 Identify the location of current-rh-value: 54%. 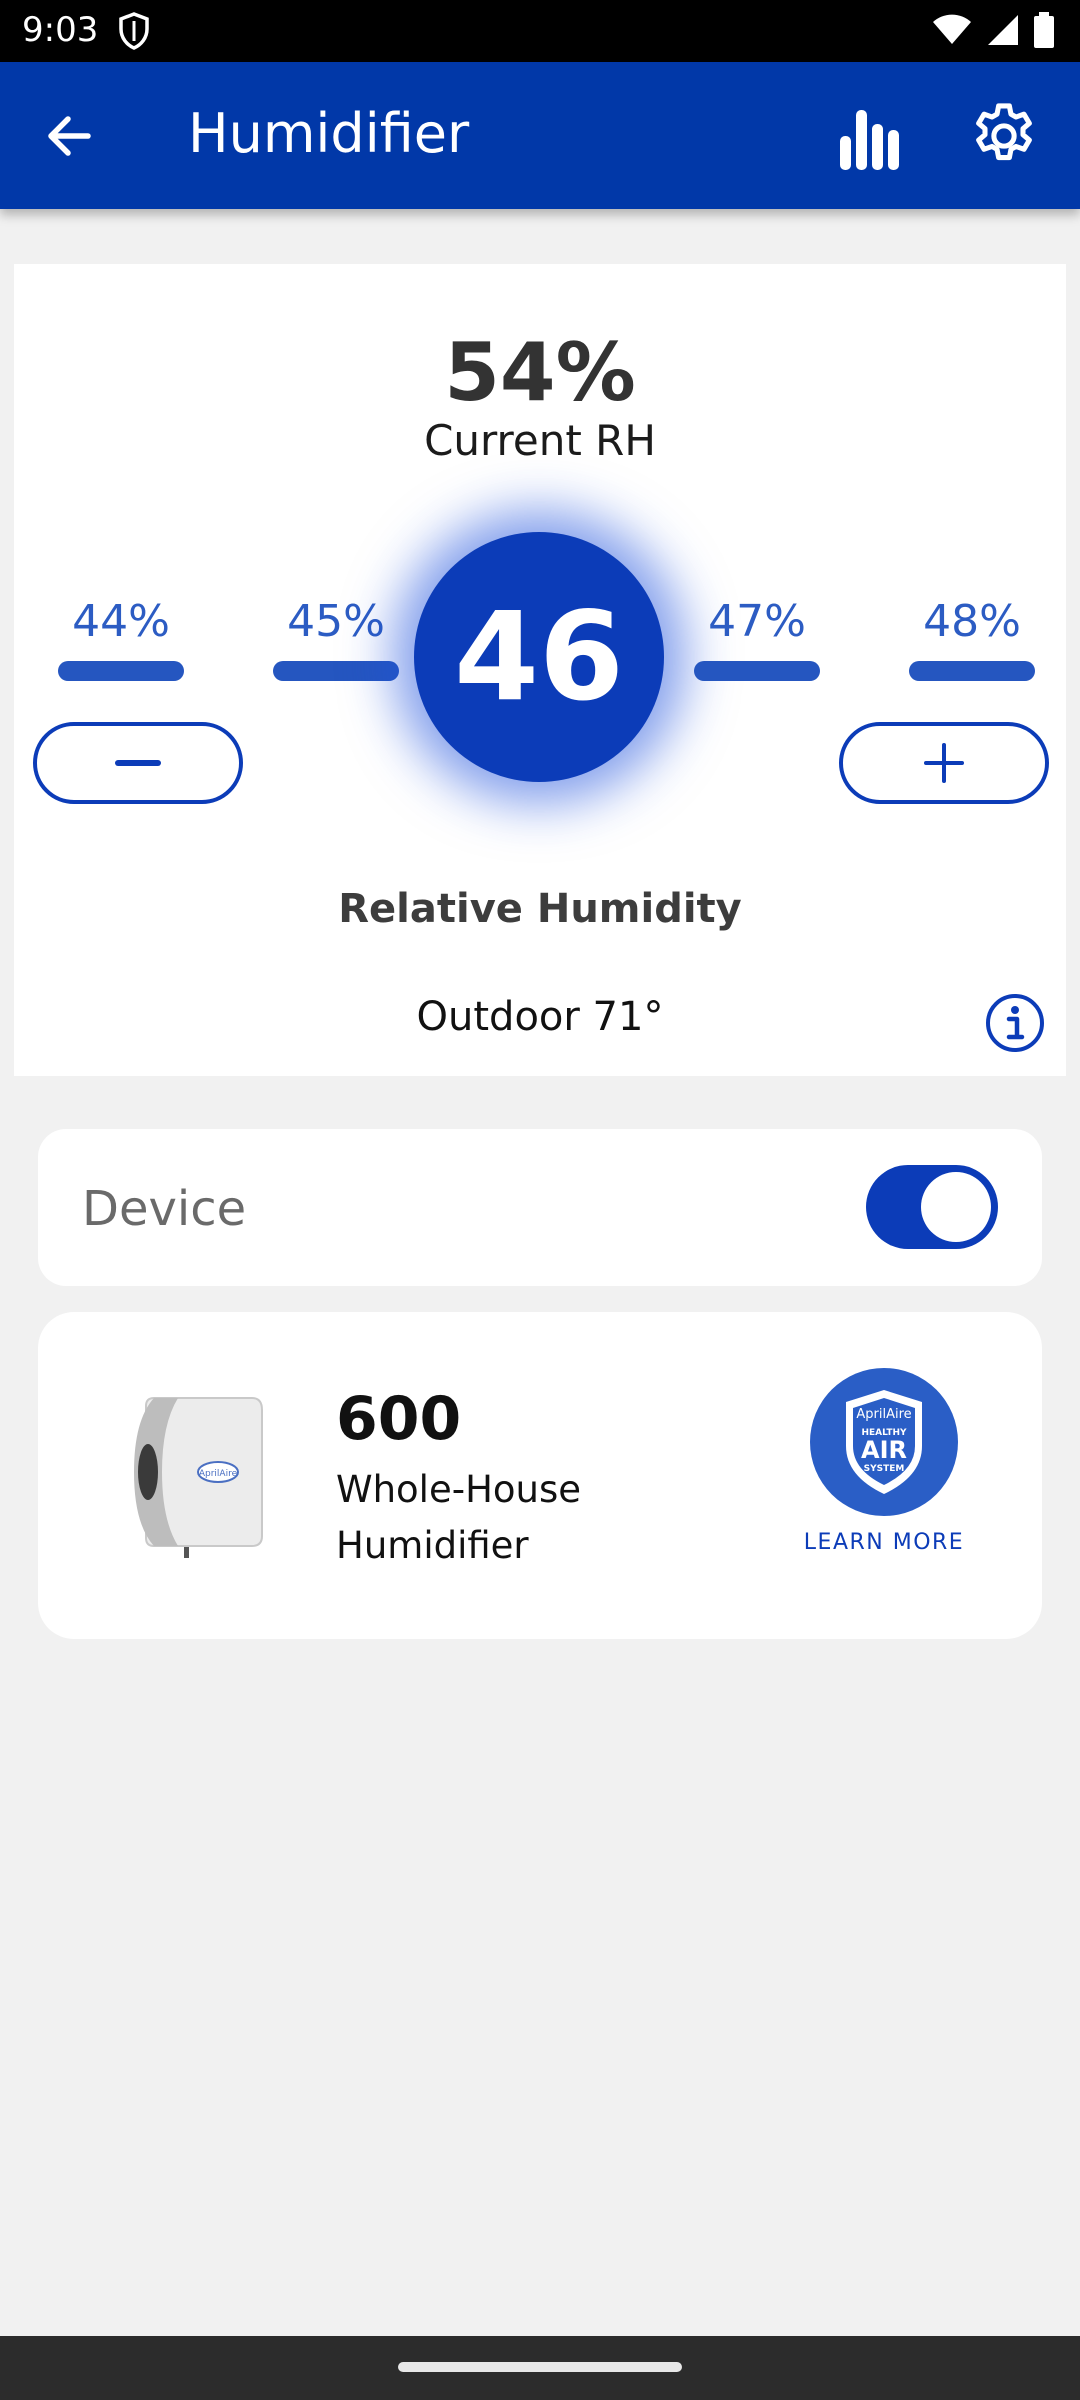
(540, 372).